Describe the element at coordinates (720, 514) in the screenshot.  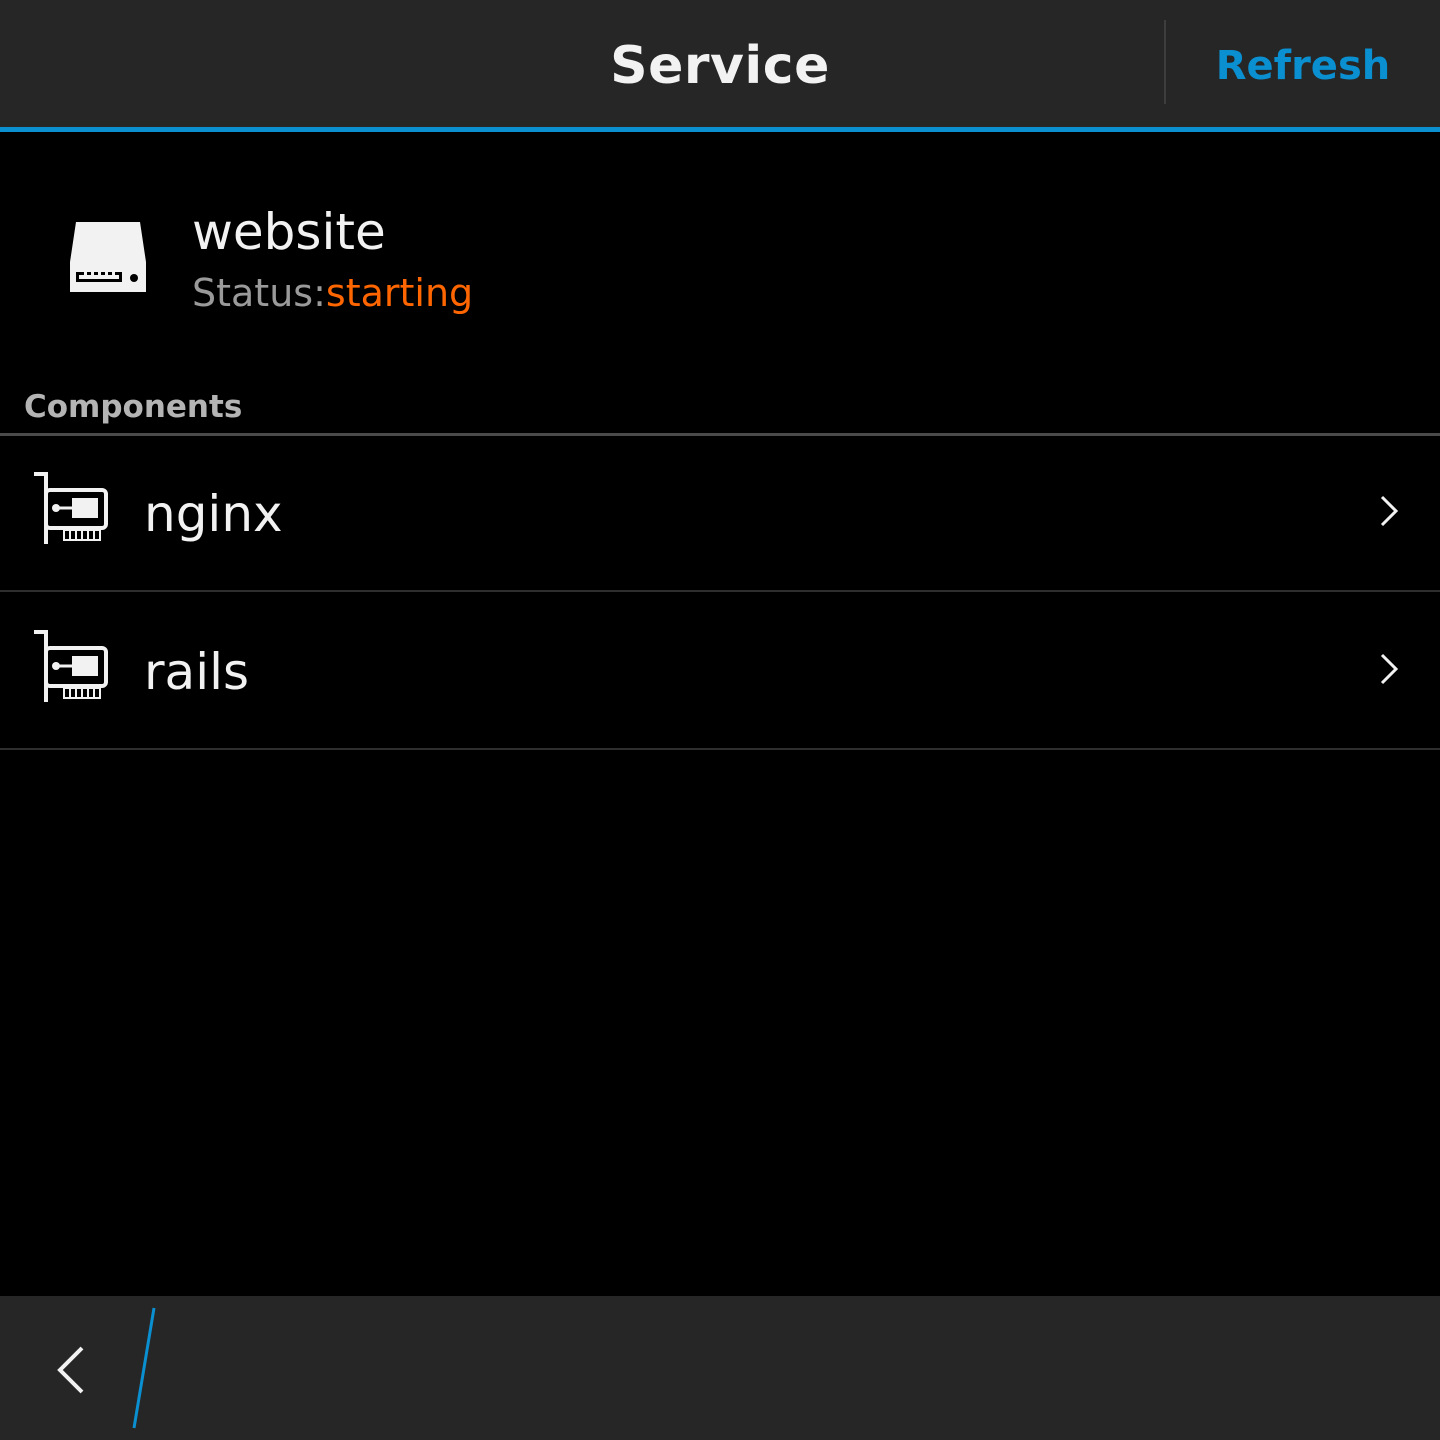
I see `component-item-nginx: nginx` at that location.